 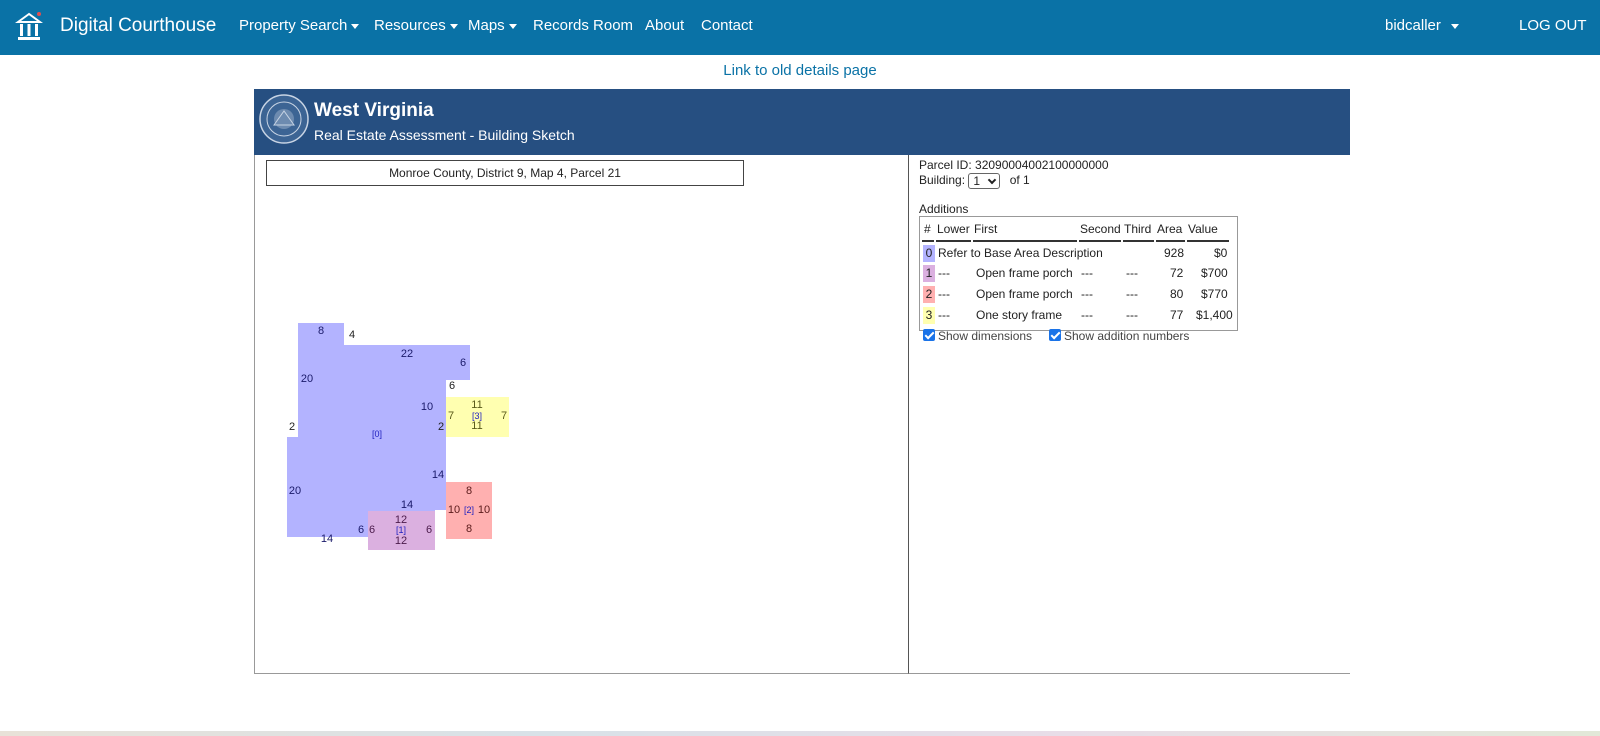 I want to click on addition-color-swatch: 0, so click(x=929, y=253).